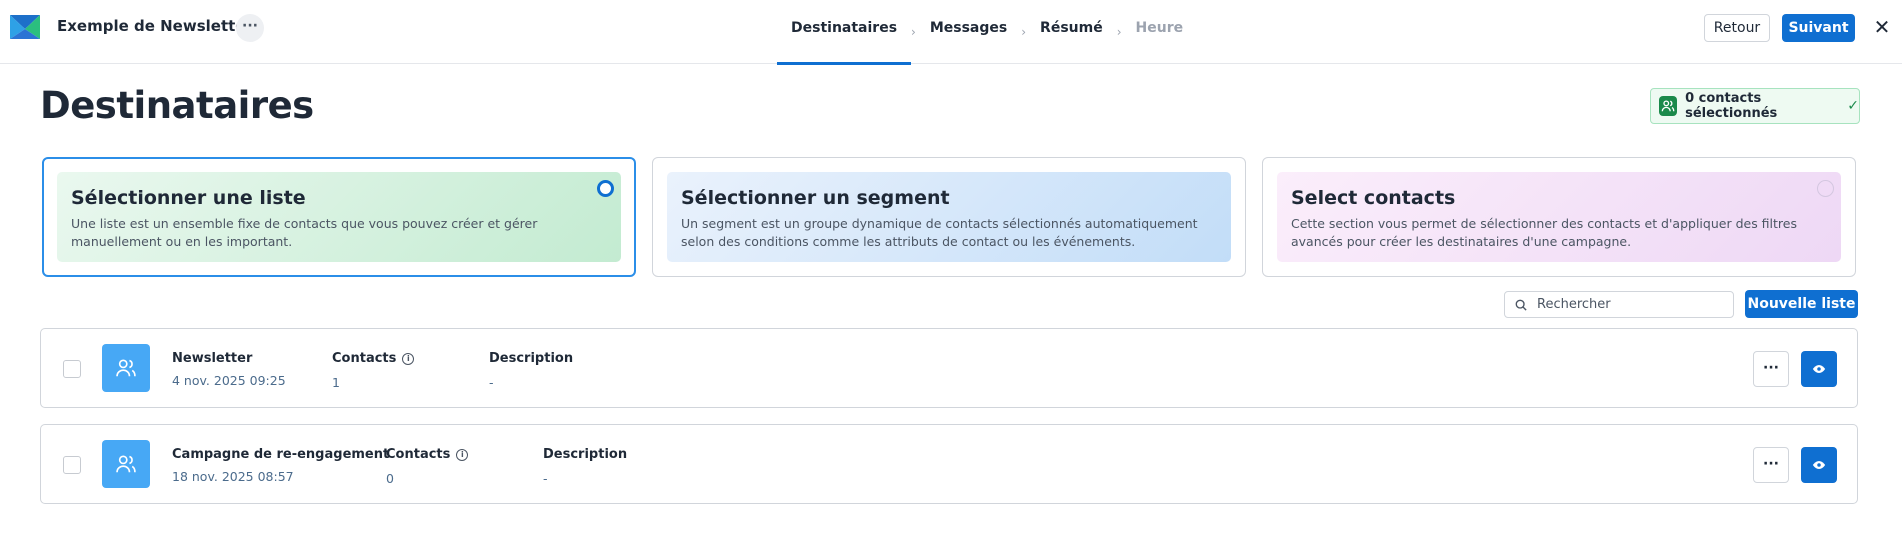 Image resolution: width=1902 pixels, height=548 pixels. What do you see at coordinates (1373, 198) in the screenshot?
I see `option-title: Select contacts` at bounding box center [1373, 198].